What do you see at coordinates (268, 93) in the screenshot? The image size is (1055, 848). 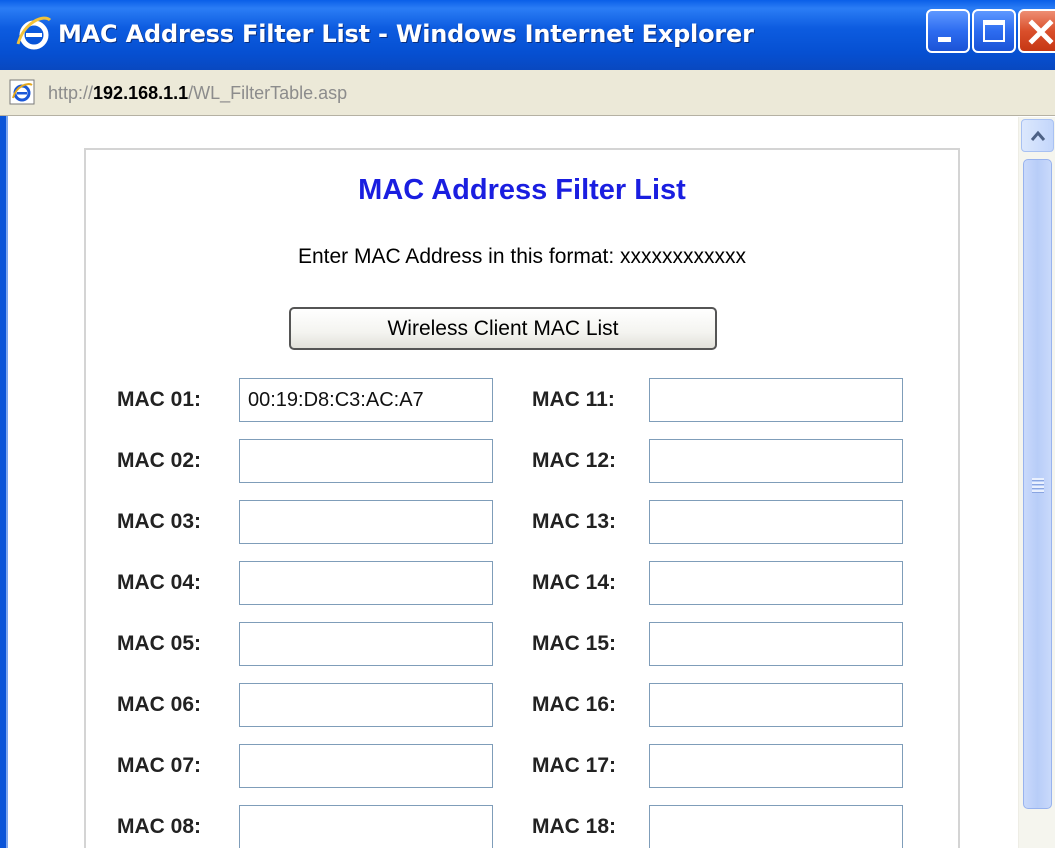 I see `url-path: /WL_FilterTable.asp` at bounding box center [268, 93].